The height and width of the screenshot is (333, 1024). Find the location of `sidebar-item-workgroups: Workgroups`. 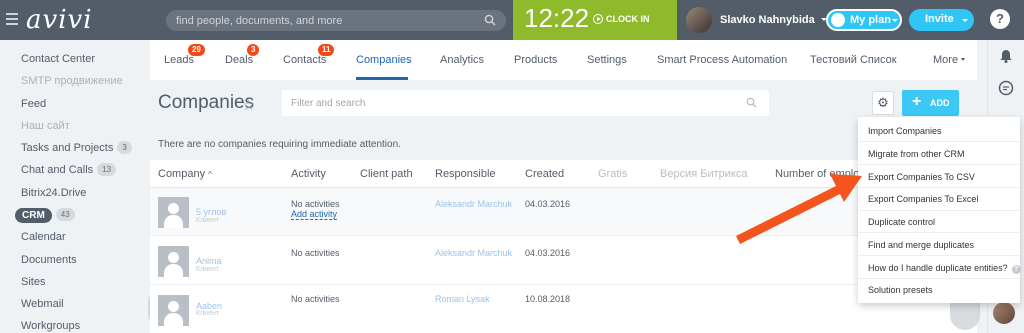

sidebar-item-workgroups: Workgroups is located at coordinates (50, 325).